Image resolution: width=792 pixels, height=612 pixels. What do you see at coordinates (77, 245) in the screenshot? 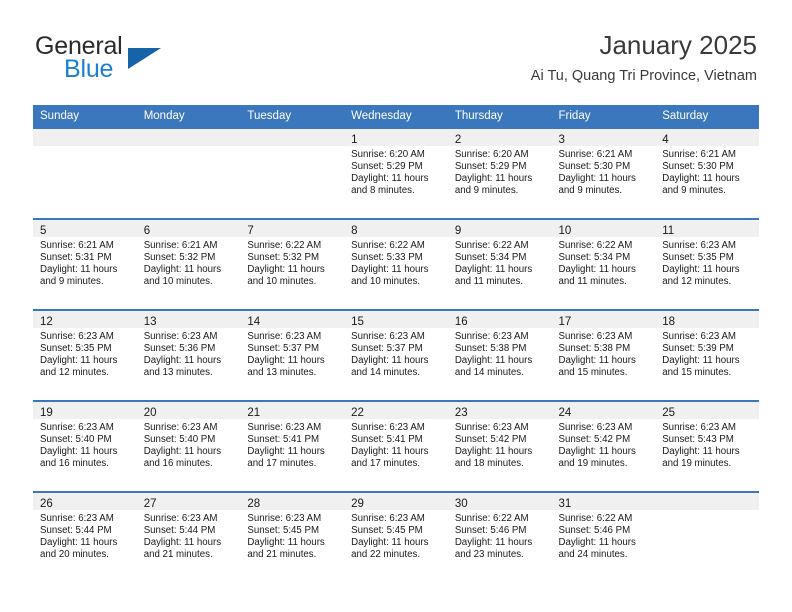
I see `sunrise-time: Sunrise: 6:21 AM` at bounding box center [77, 245].